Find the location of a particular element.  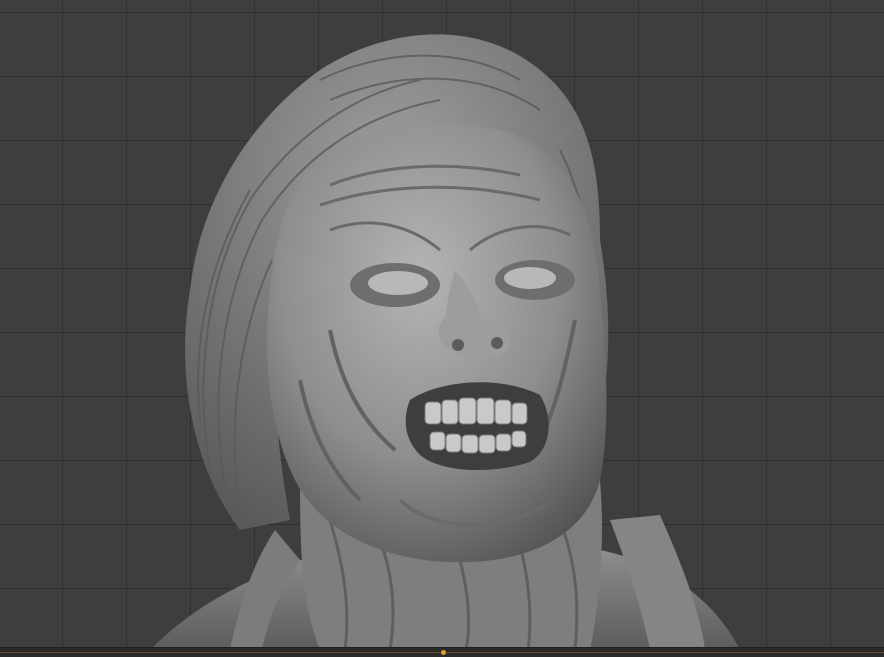

playhead-marker-icon is located at coordinates (443, 652).